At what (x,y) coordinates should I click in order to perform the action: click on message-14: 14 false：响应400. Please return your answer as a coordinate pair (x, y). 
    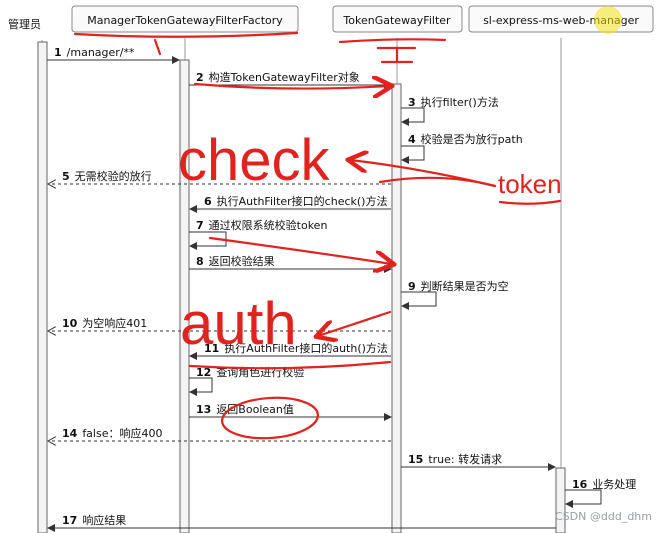
    Looking at the image, I should click on (219, 433).